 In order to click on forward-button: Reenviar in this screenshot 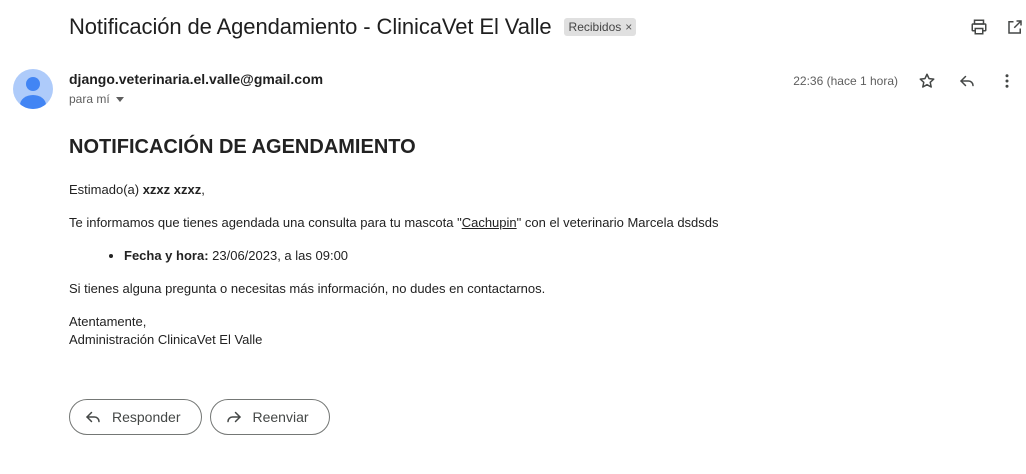, I will do `click(269, 417)`.